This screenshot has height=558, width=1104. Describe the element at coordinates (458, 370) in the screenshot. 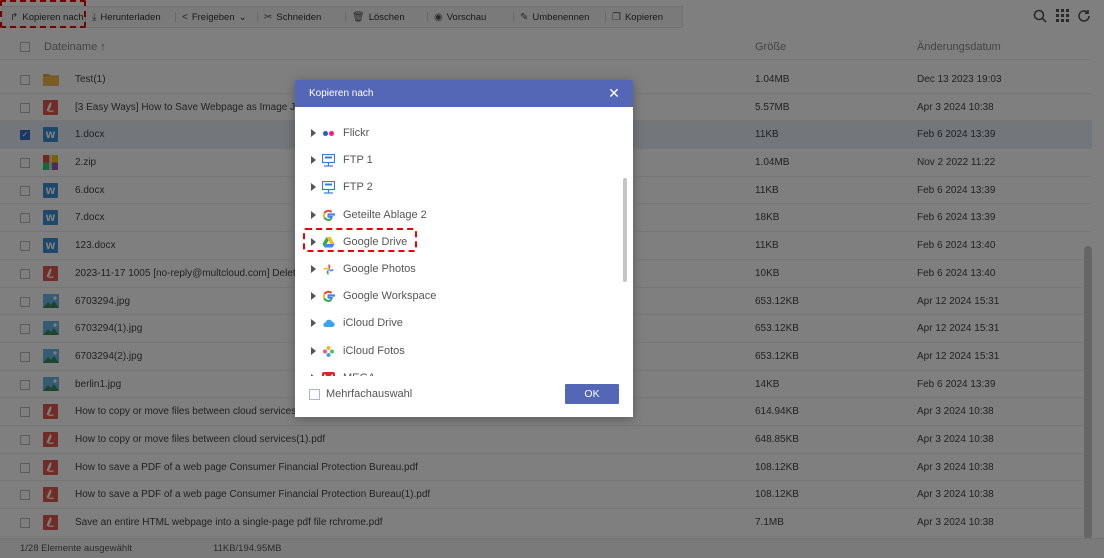

I see `cloud-item-mega: MEGA` at that location.